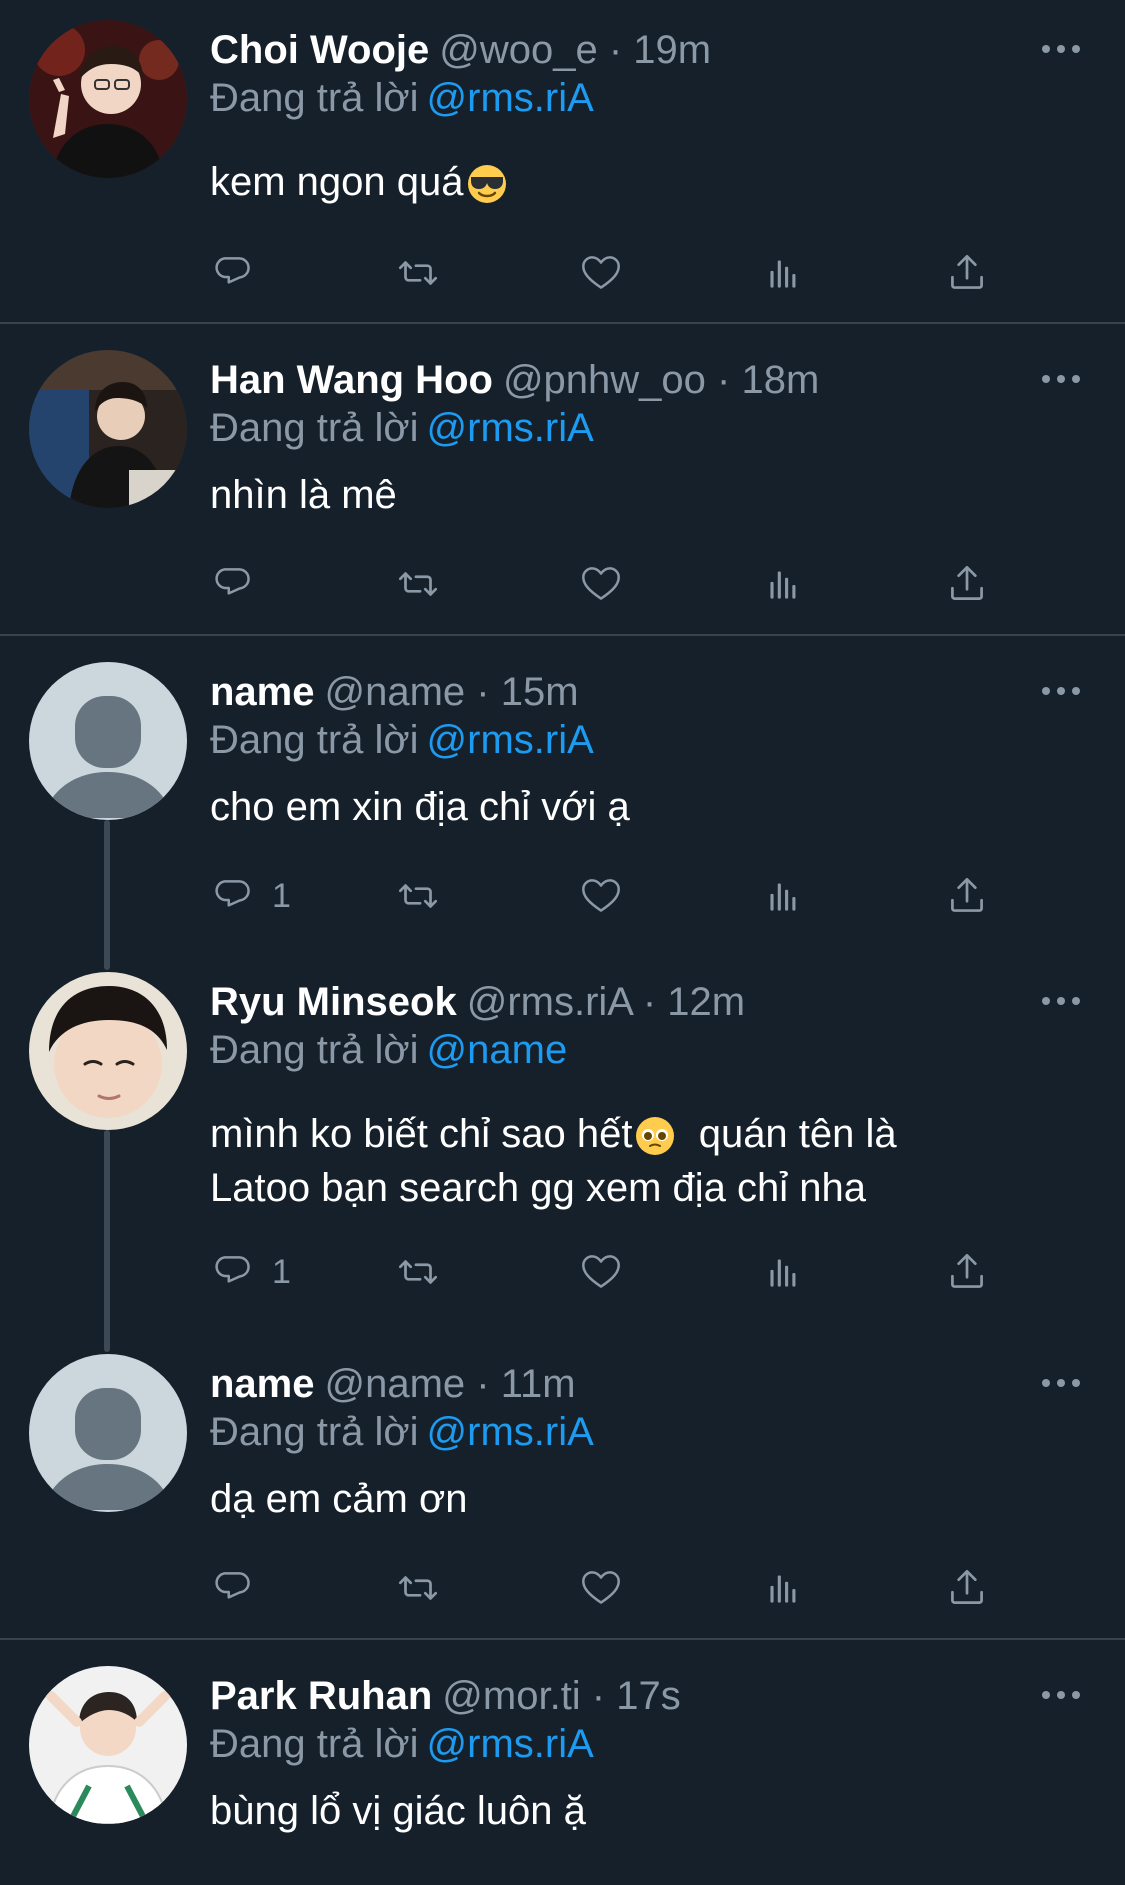 The height and width of the screenshot is (1885, 1125). What do you see at coordinates (450, 1384) in the screenshot?
I see `handle-and-time: @name · 11m` at bounding box center [450, 1384].